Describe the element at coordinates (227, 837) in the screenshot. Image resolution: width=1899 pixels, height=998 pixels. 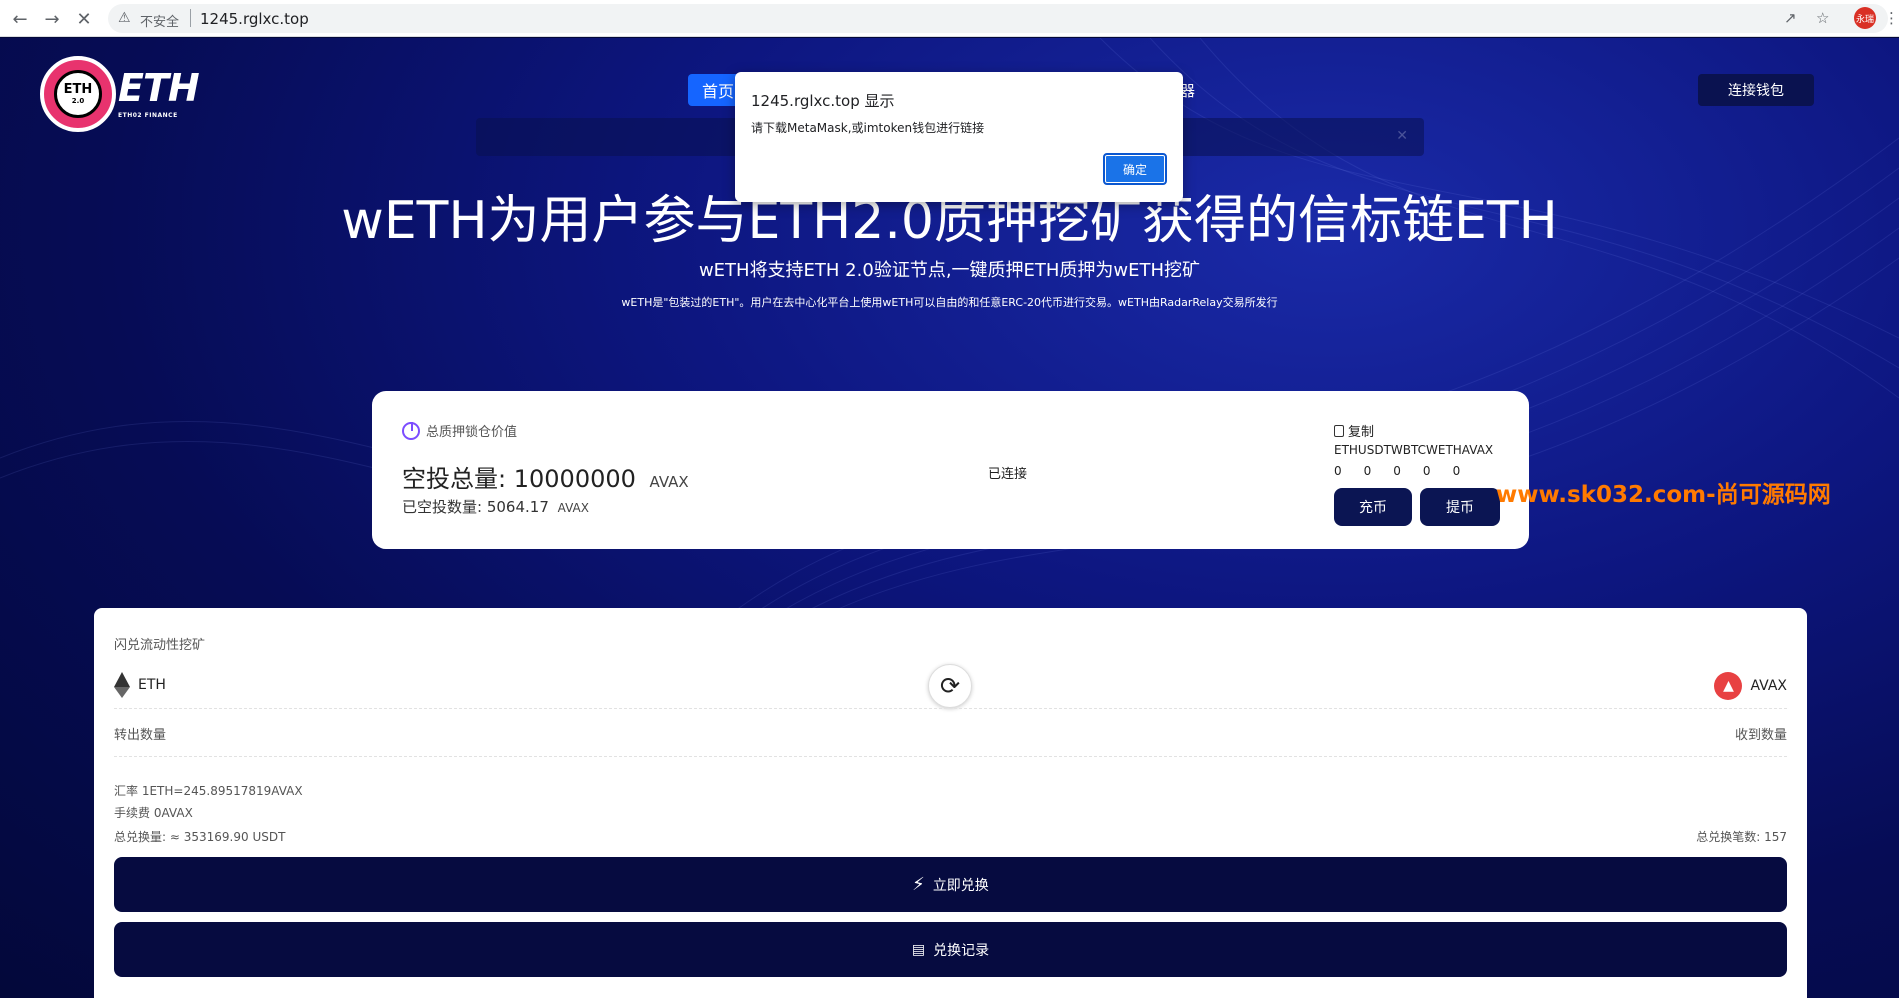
I see `total-swap-value: ≈ 353169.90 USDT` at that location.